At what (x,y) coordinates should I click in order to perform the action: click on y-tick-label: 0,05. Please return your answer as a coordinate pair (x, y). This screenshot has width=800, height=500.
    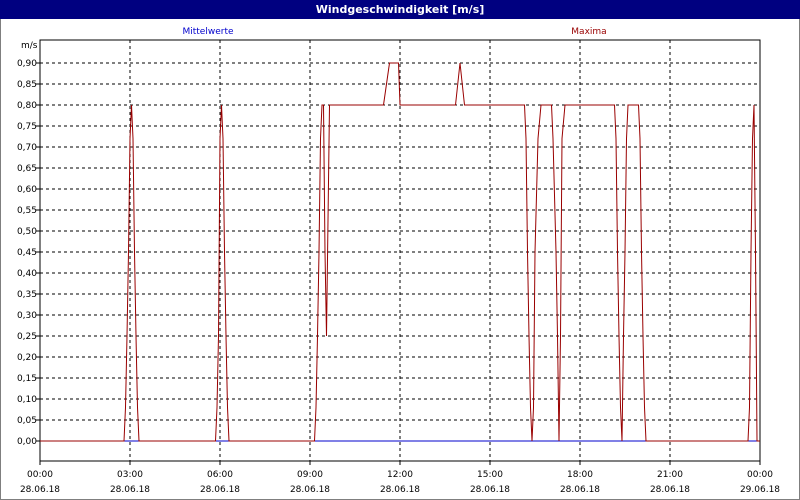
    Looking at the image, I should click on (27, 421).